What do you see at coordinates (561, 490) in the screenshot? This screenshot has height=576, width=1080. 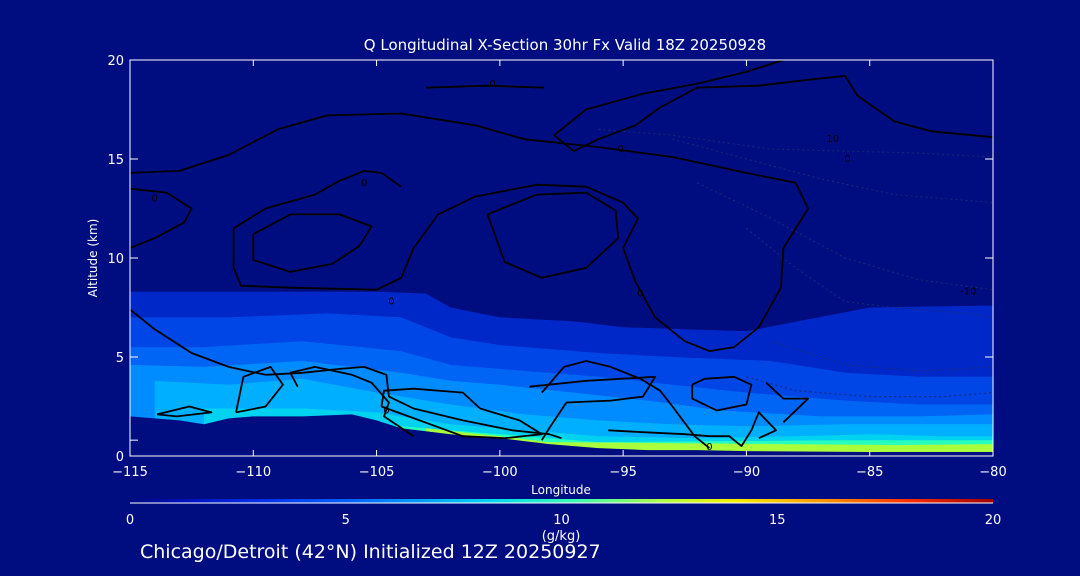 I see `x-axis-label: Longitude` at bounding box center [561, 490].